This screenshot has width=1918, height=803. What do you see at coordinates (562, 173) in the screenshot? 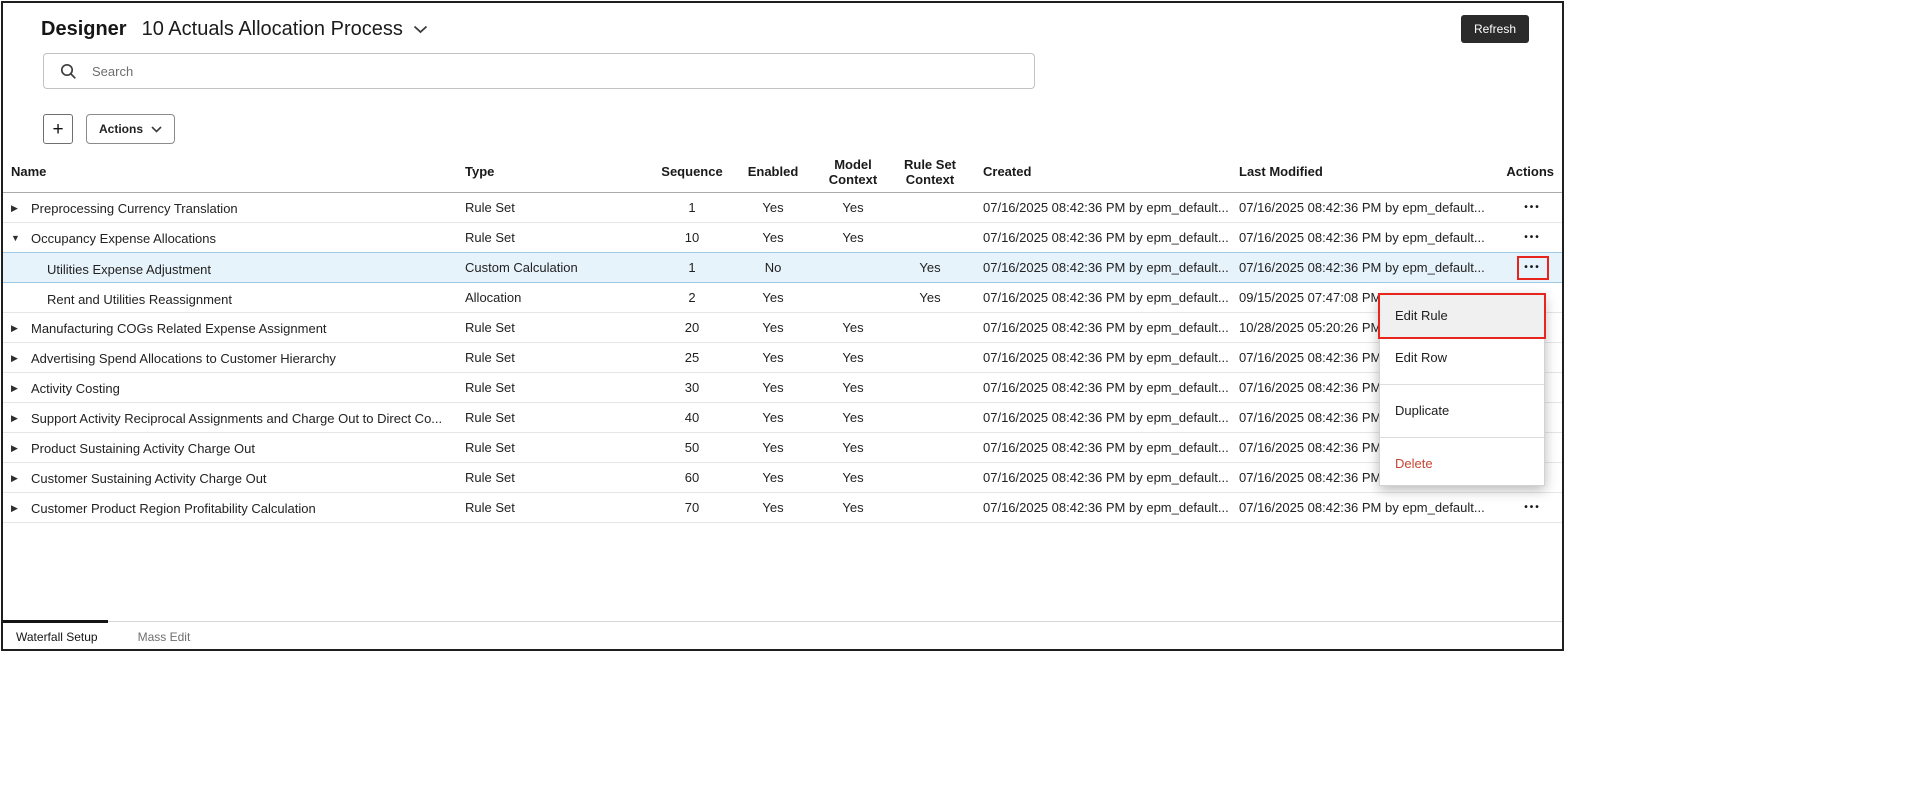
I see `column-header-type: Type` at bounding box center [562, 173].